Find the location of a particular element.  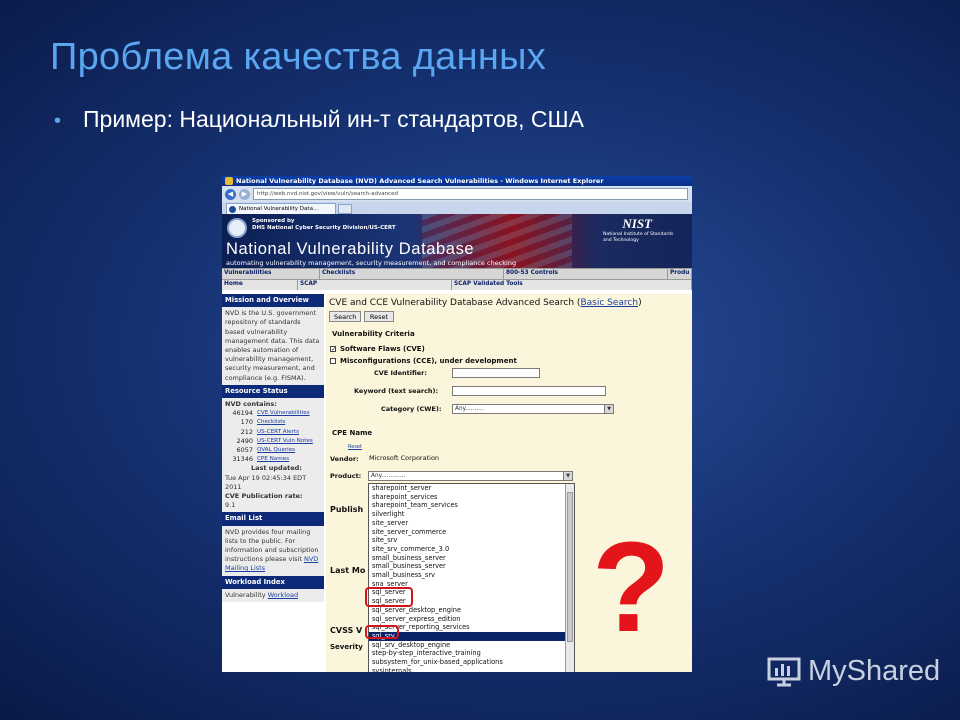

nav-vulnerabilities: Vulnerabilities is located at coordinates (271, 274).